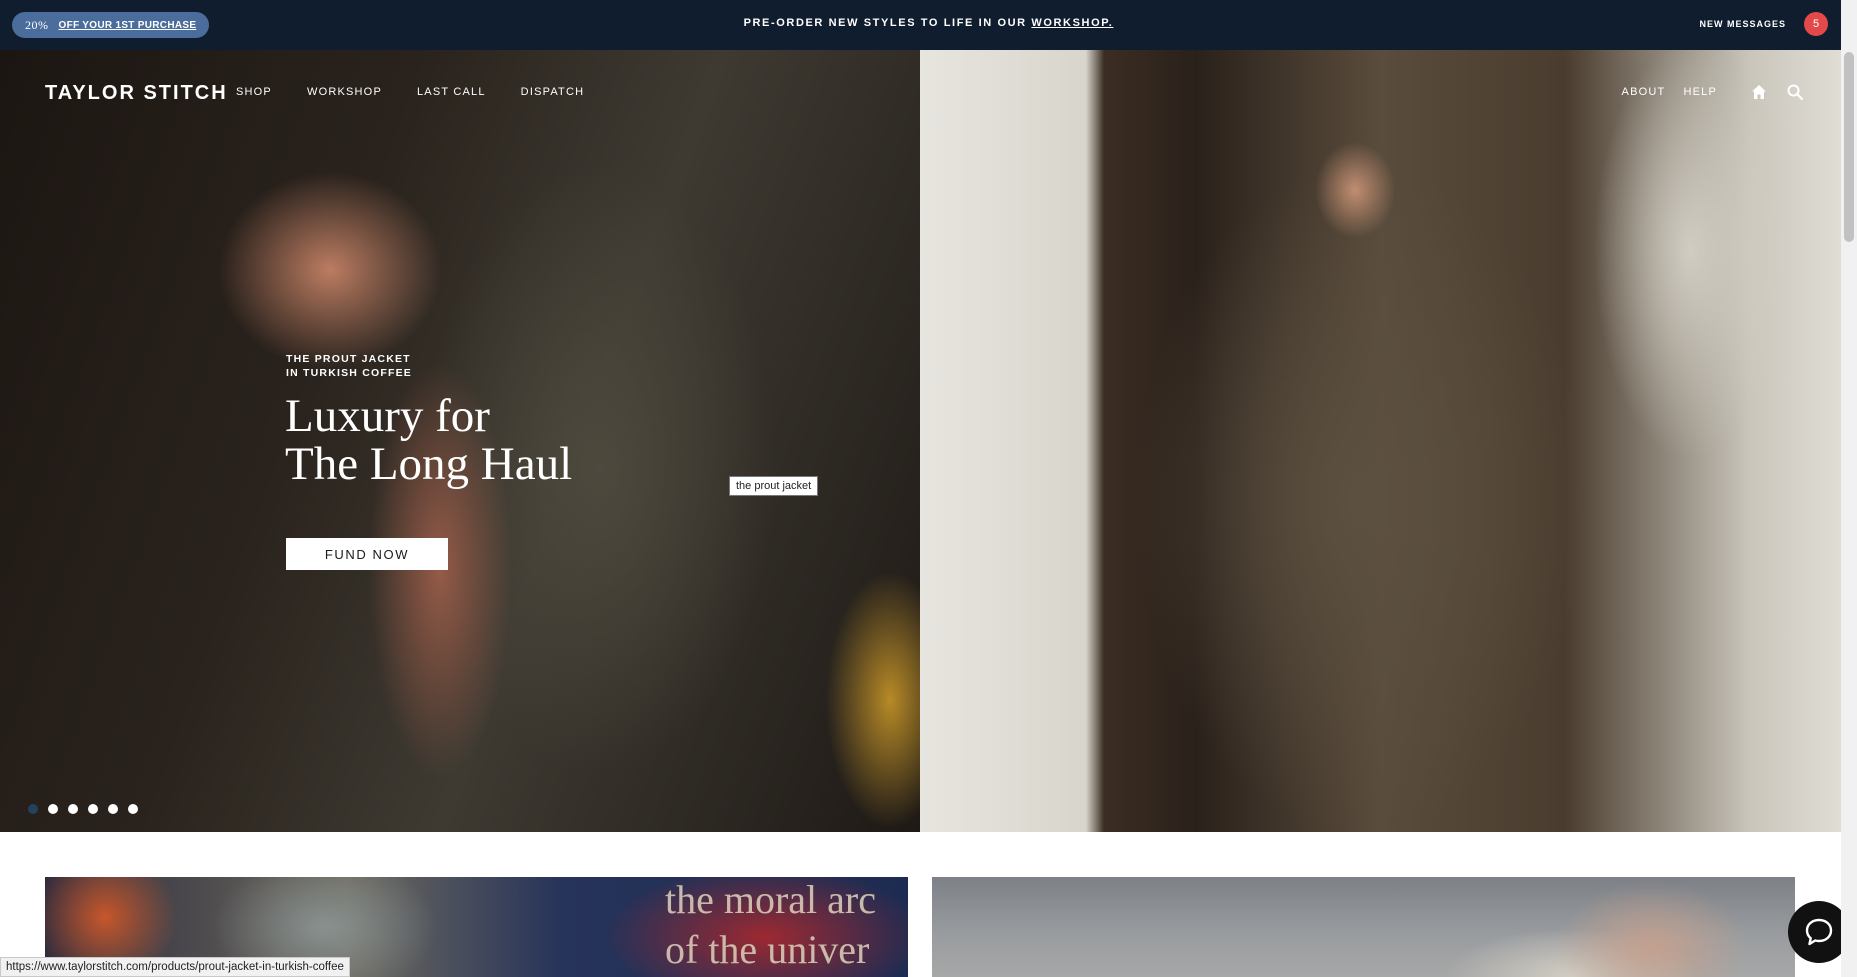  What do you see at coordinates (770, 899) in the screenshot?
I see `card-art-line1: the moral arc` at bounding box center [770, 899].